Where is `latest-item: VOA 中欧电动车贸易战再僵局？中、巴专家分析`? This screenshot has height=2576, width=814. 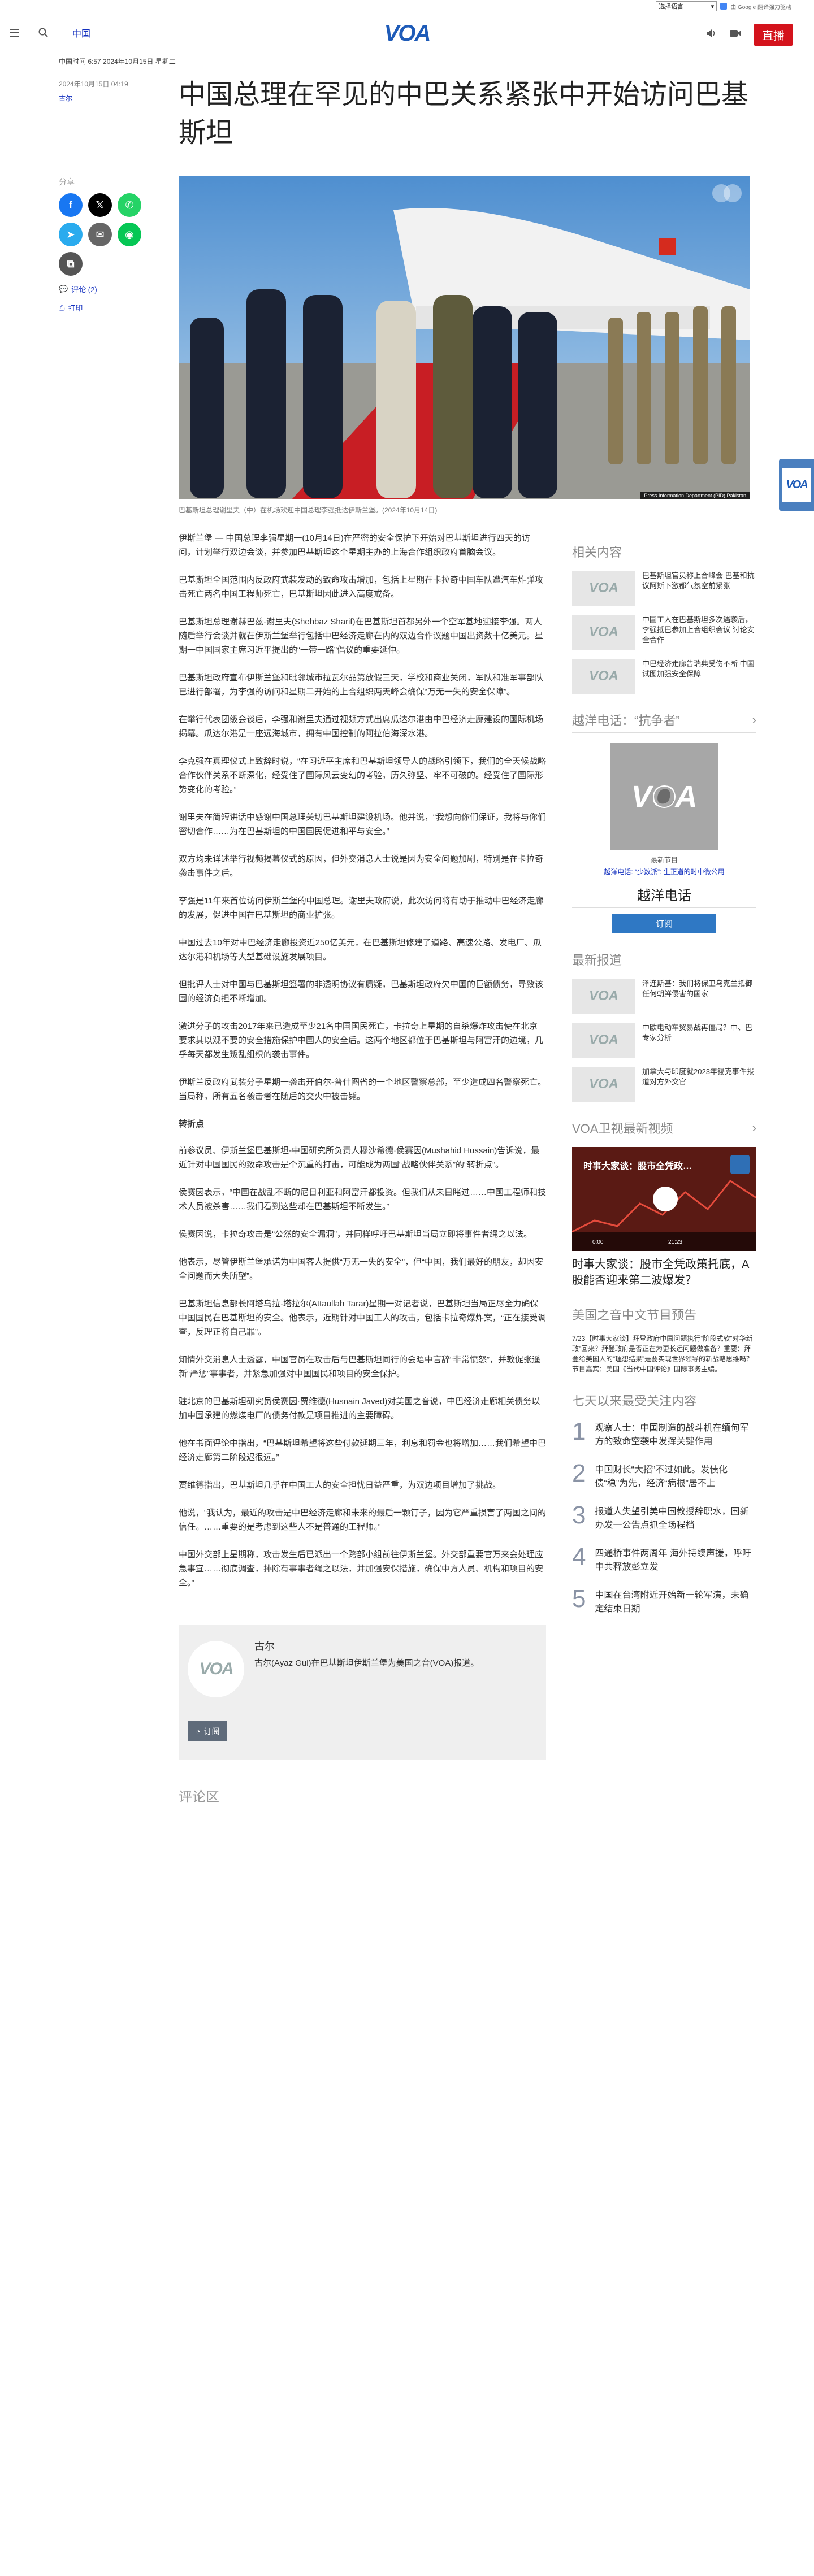 latest-item: VOA 中欧电动车贸易战再僵局？中、巴专家分析 is located at coordinates (664, 1040).